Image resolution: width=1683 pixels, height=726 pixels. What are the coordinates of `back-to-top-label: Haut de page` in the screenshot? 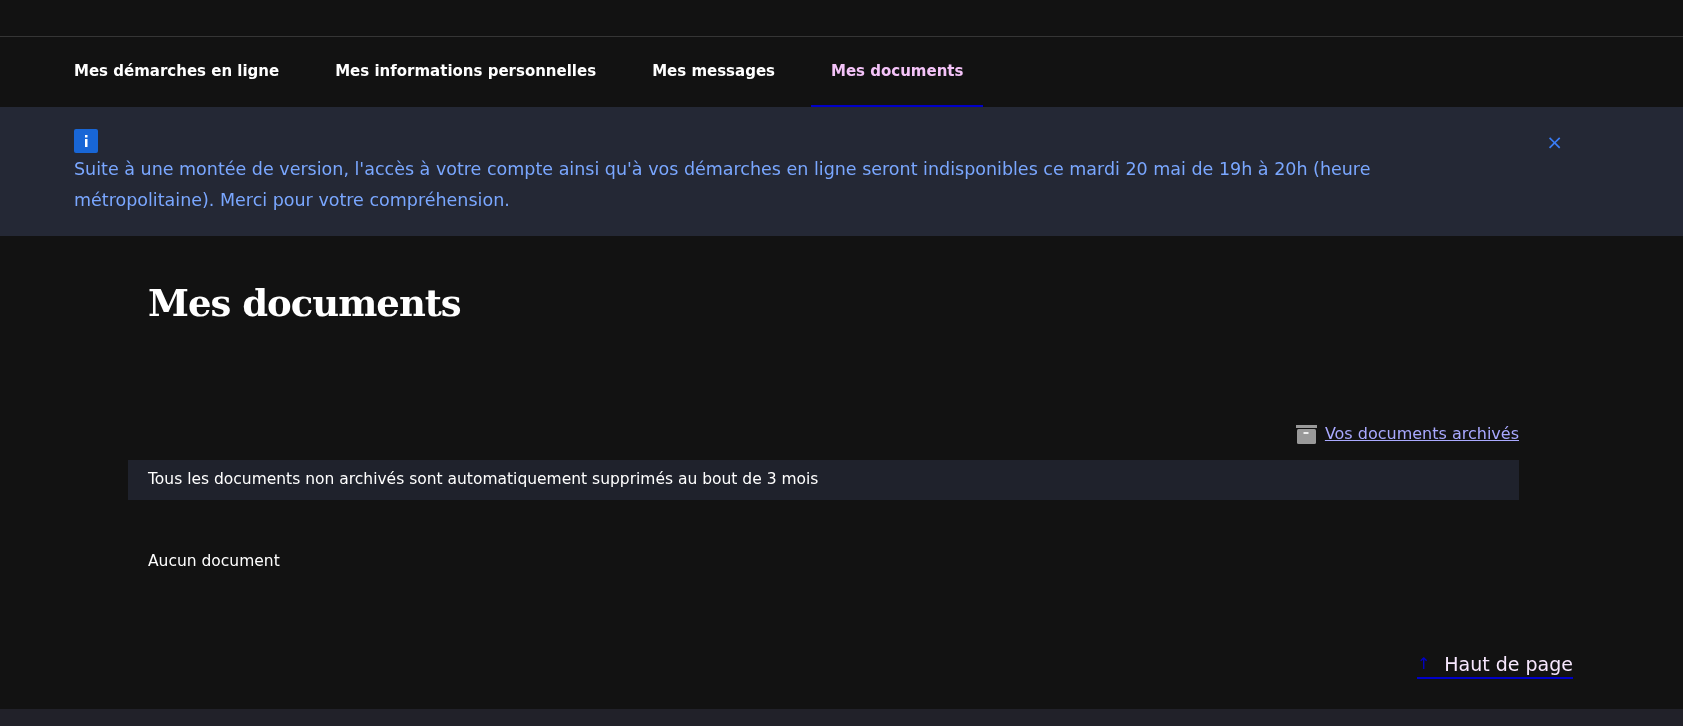 It's located at (1508, 665).